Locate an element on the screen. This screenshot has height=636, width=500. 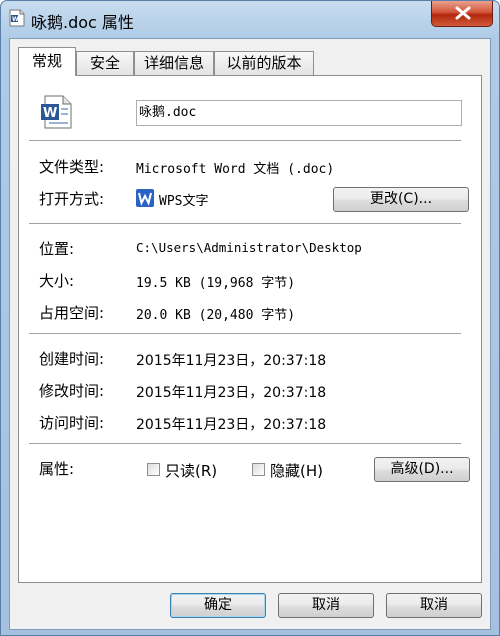
attributes-label: 属性: is located at coordinates (57, 469).